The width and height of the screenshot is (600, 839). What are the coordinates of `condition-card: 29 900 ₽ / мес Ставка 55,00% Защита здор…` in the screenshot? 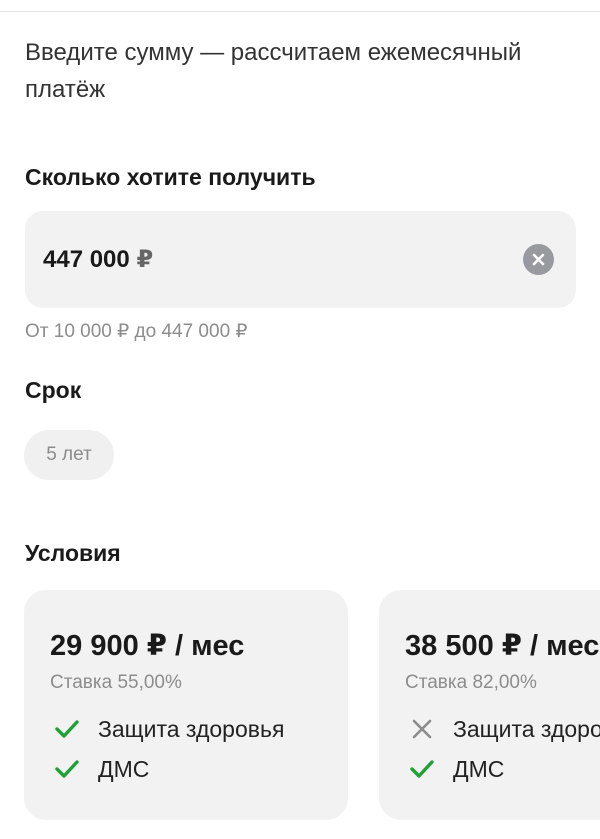 It's located at (186, 705).